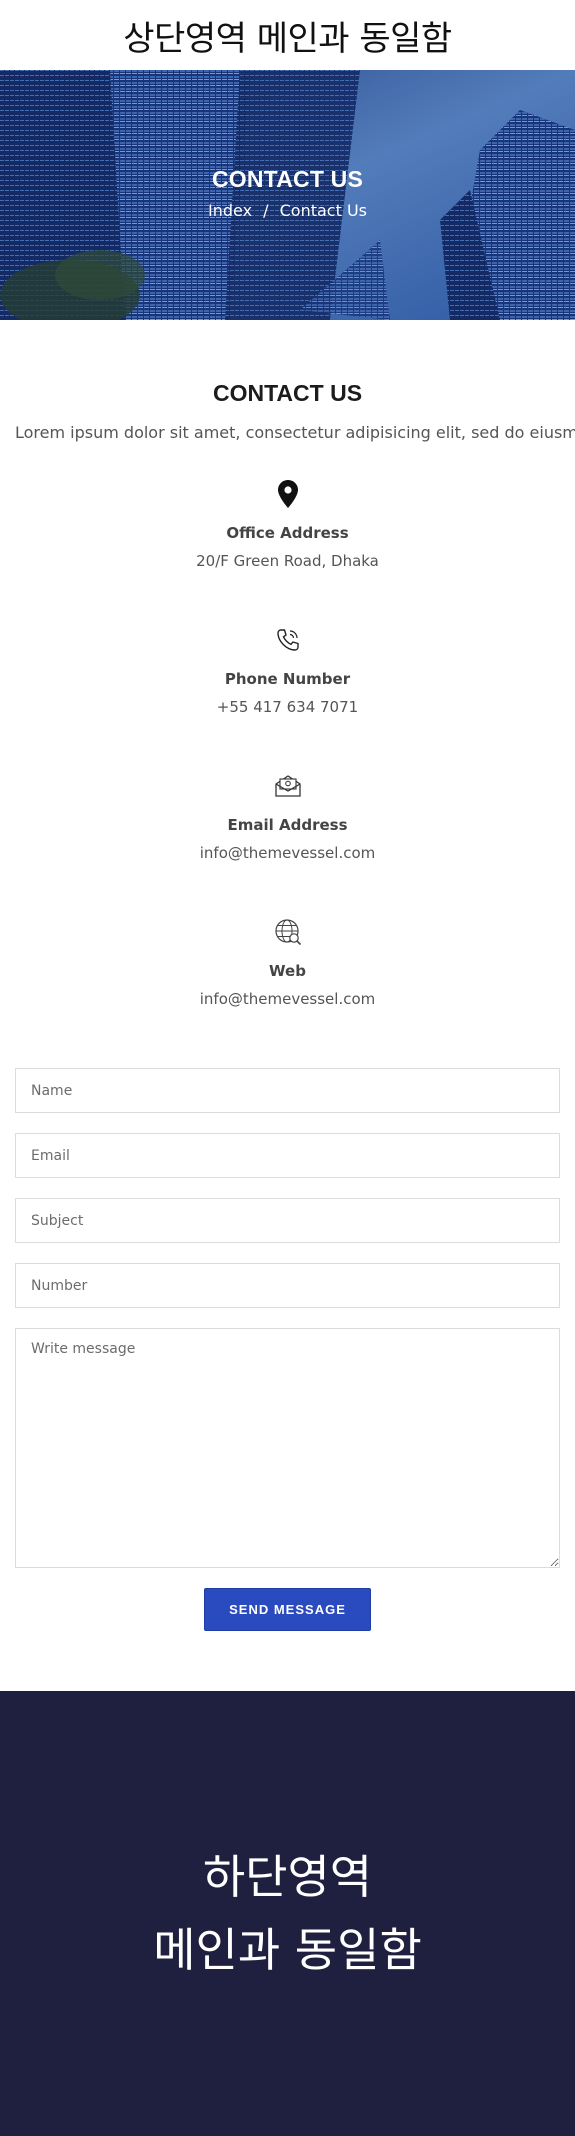 The height and width of the screenshot is (2136, 575). Describe the element at coordinates (287, 38) in the screenshot. I see `header-title: 상단영역 메인과 동일함` at that location.